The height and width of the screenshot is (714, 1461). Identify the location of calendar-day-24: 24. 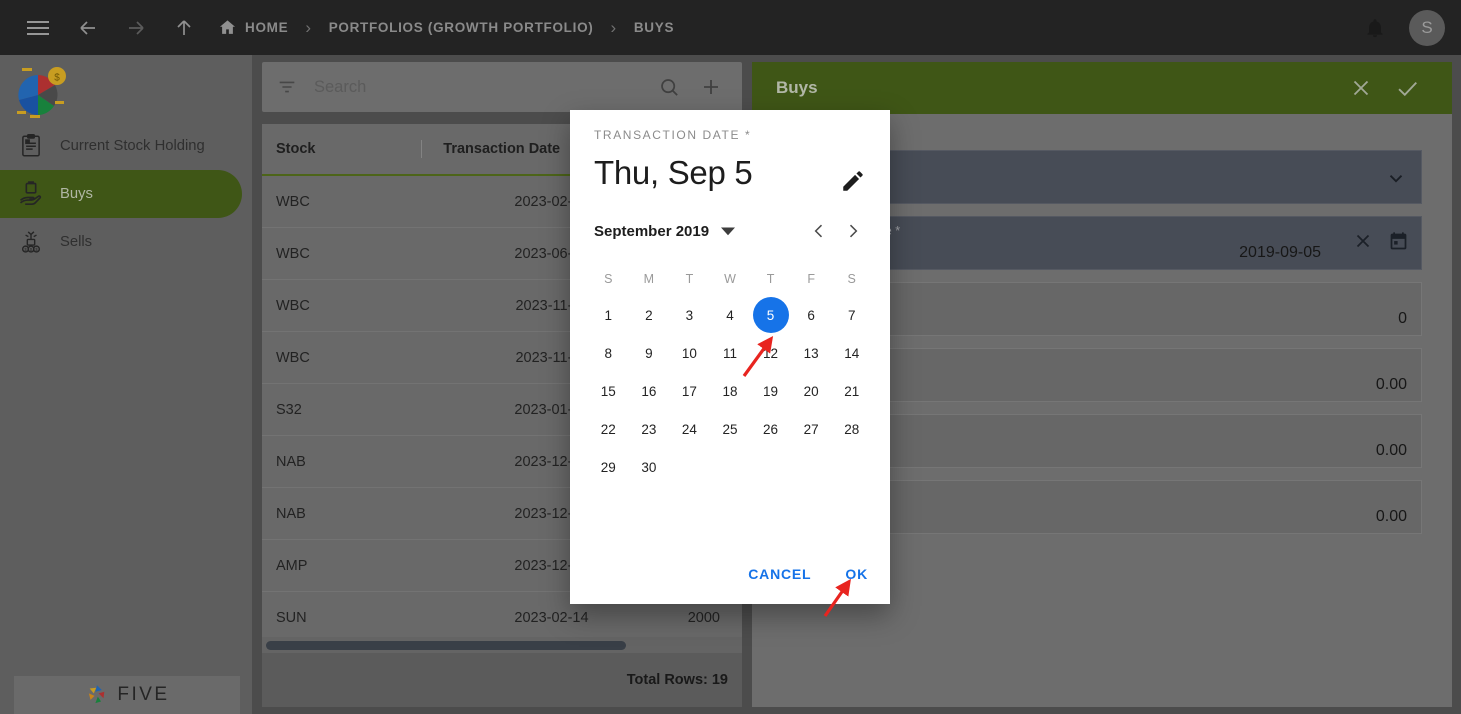
(689, 429).